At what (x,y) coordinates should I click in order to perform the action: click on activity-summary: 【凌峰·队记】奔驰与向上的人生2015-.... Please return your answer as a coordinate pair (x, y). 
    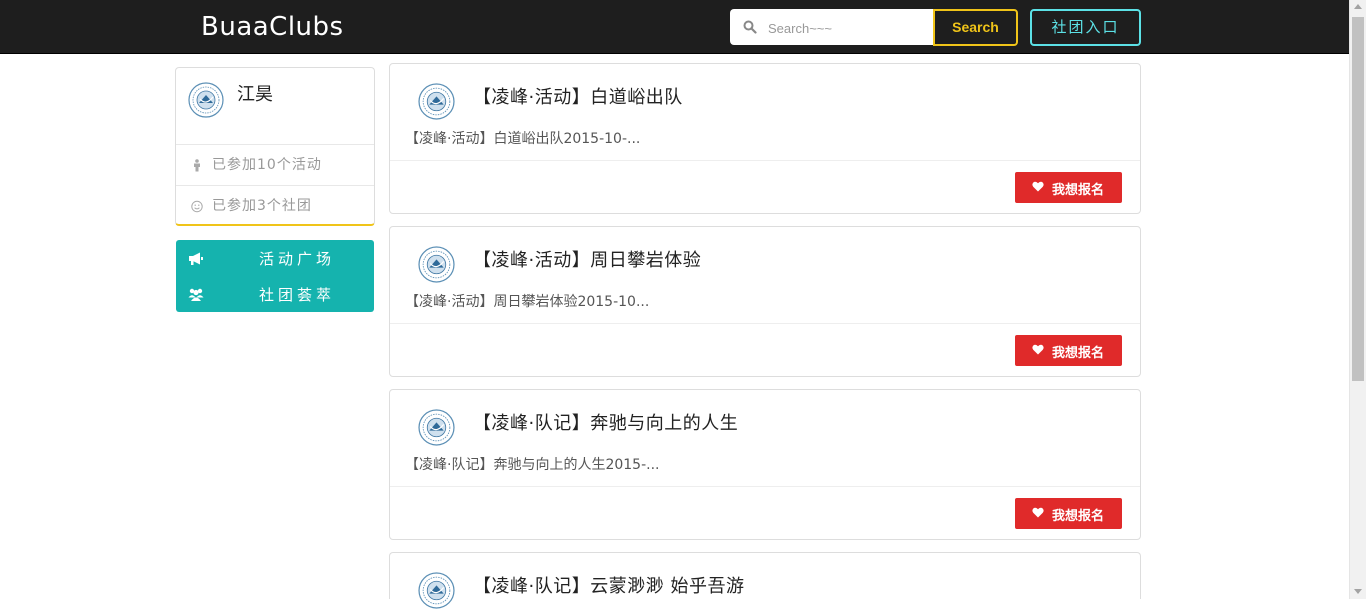
    Looking at the image, I should click on (532, 465).